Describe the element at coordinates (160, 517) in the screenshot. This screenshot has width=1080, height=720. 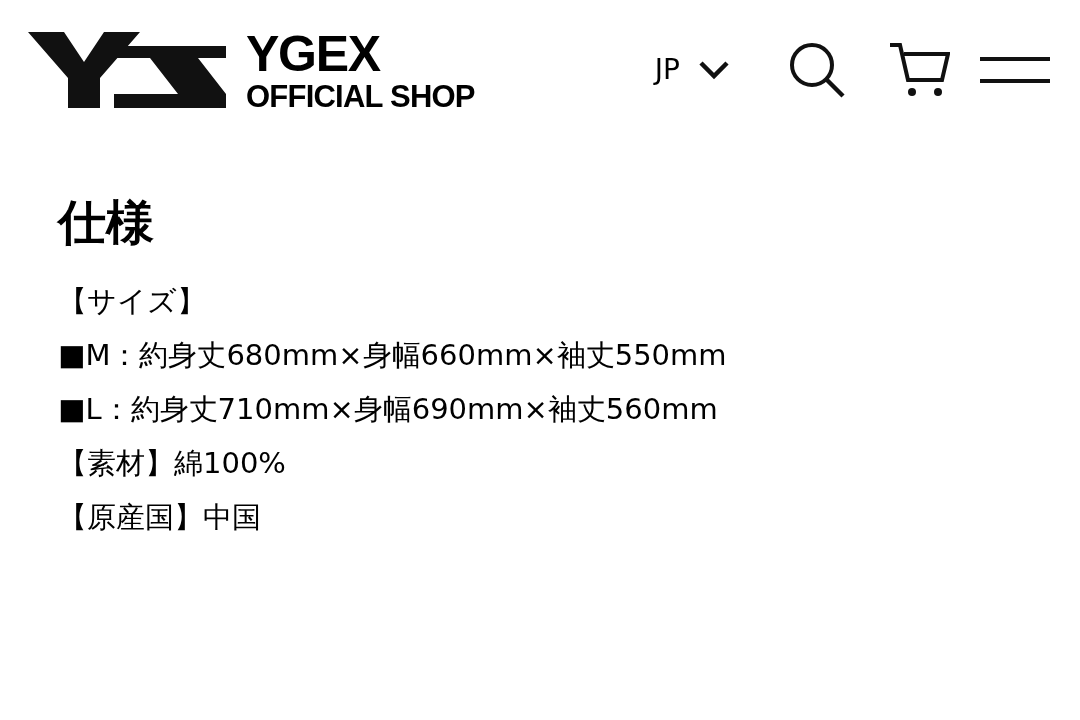
I see `spec-line: 【原産国】中国` at that location.